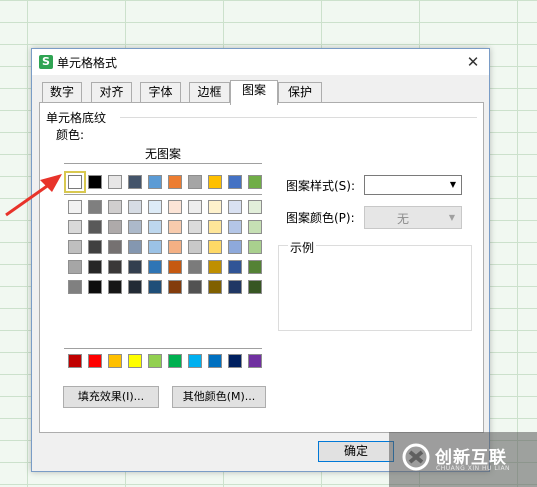  I want to click on tab-font: 字体, so click(160, 92).